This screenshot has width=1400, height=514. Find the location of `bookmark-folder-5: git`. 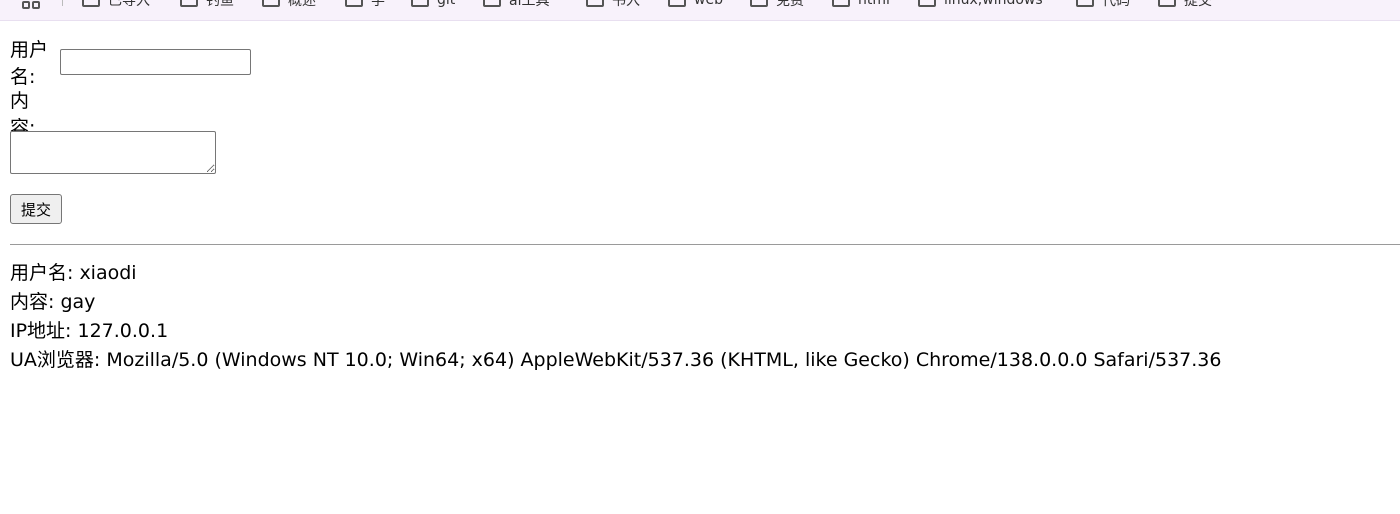

bookmark-folder-5: git is located at coordinates (433, 4).